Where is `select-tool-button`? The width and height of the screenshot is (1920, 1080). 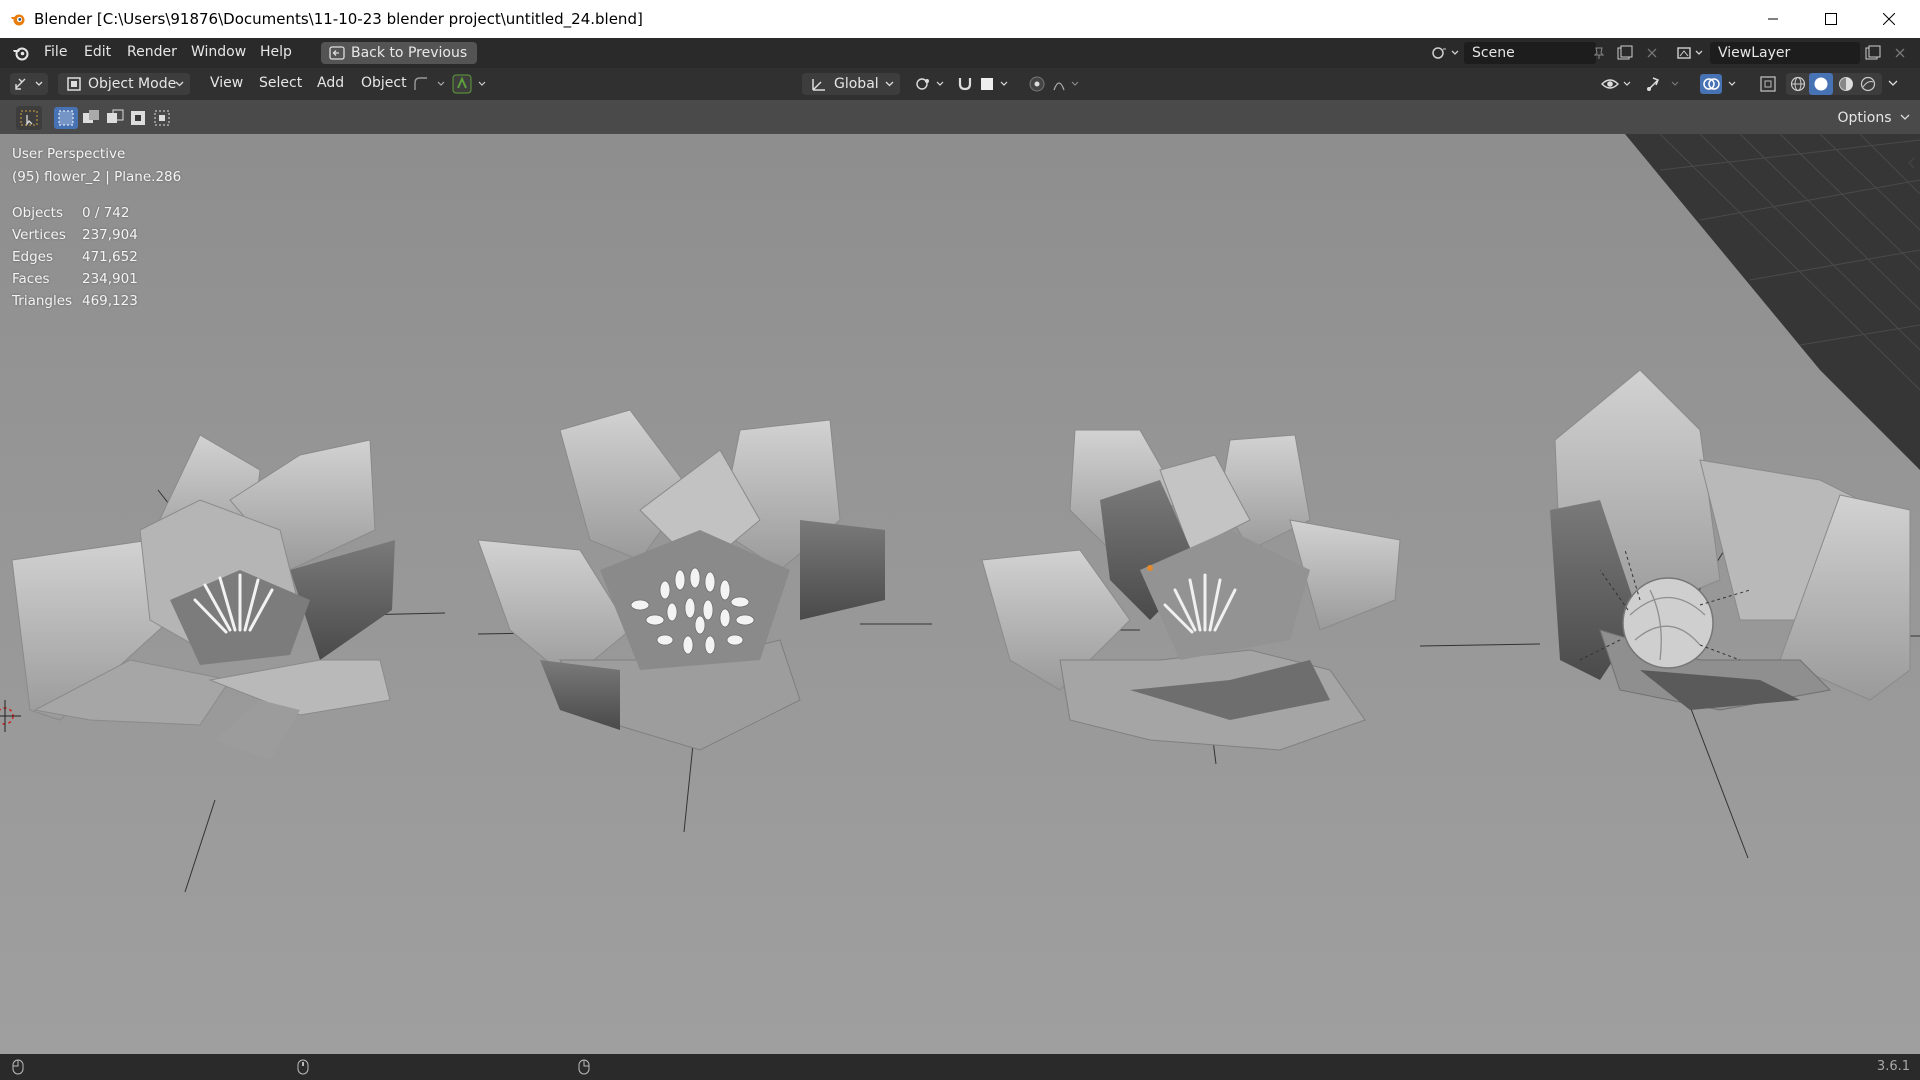
select-tool-button is located at coordinates (29, 118).